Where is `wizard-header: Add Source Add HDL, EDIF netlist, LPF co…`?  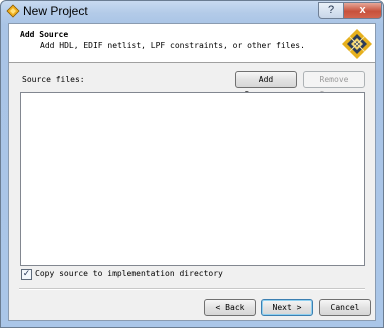 wizard-header: Add Source Add HDL, EDIF netlist, LPF co… is located at coordinates (192, 43).